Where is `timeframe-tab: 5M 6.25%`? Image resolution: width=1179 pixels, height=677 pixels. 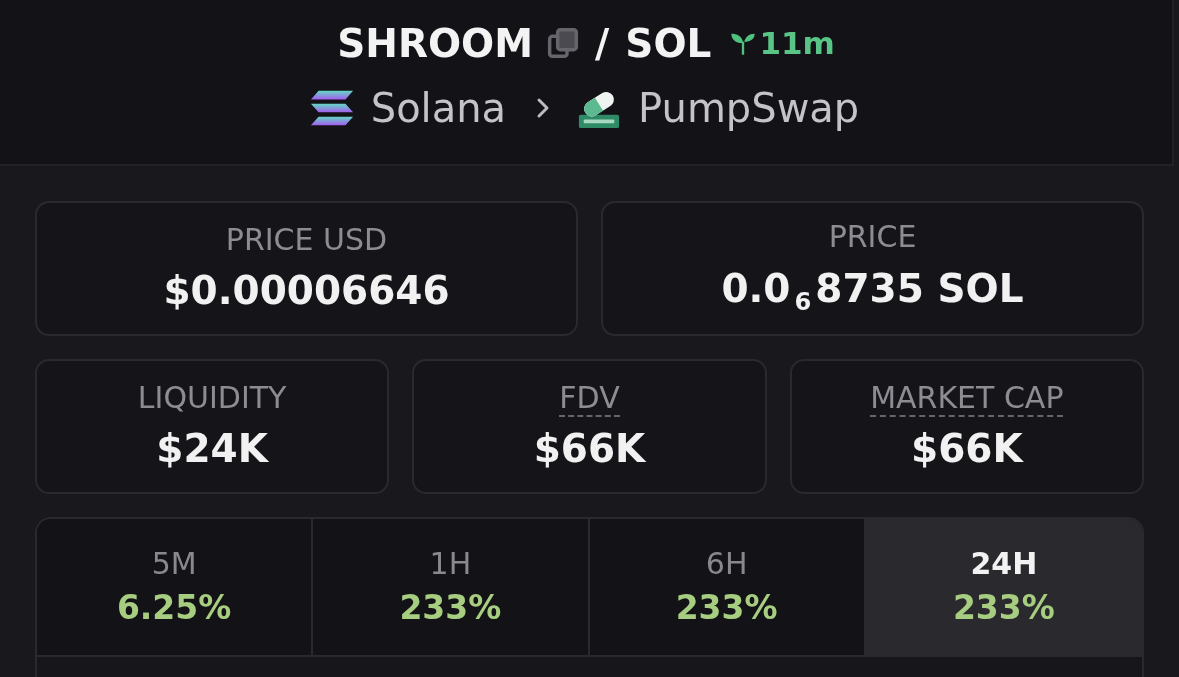 timeframe-tab: 5M 6.25% is located at coordinates (175, 587).